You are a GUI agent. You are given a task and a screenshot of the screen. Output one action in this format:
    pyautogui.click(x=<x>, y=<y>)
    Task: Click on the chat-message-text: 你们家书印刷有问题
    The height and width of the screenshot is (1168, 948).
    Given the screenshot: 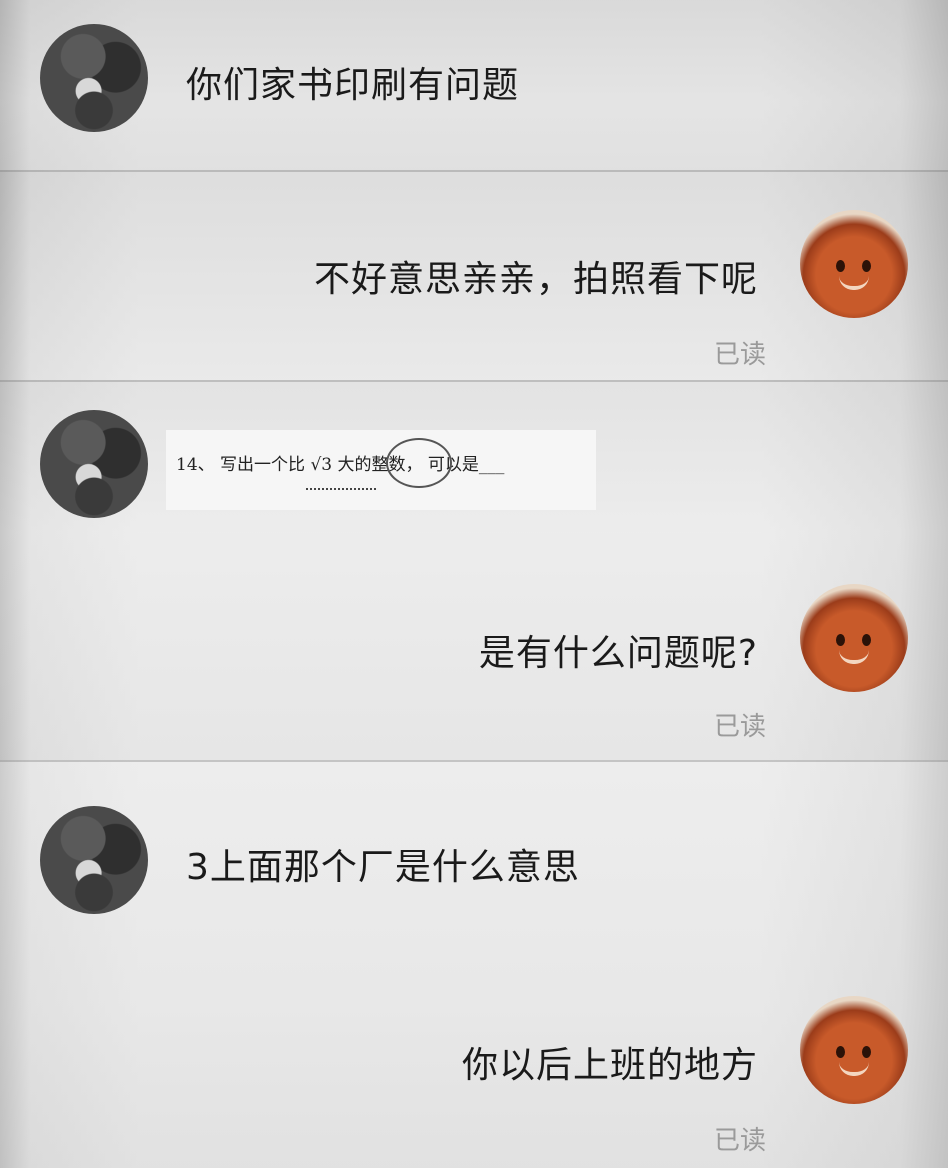 What is the action you would take?
    pyautogui.click(x=353, y=85)
    